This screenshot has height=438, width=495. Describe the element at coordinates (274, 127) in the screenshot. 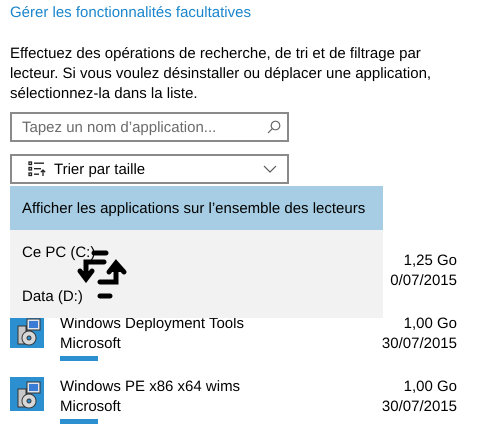

I see `search-icon` at that location.